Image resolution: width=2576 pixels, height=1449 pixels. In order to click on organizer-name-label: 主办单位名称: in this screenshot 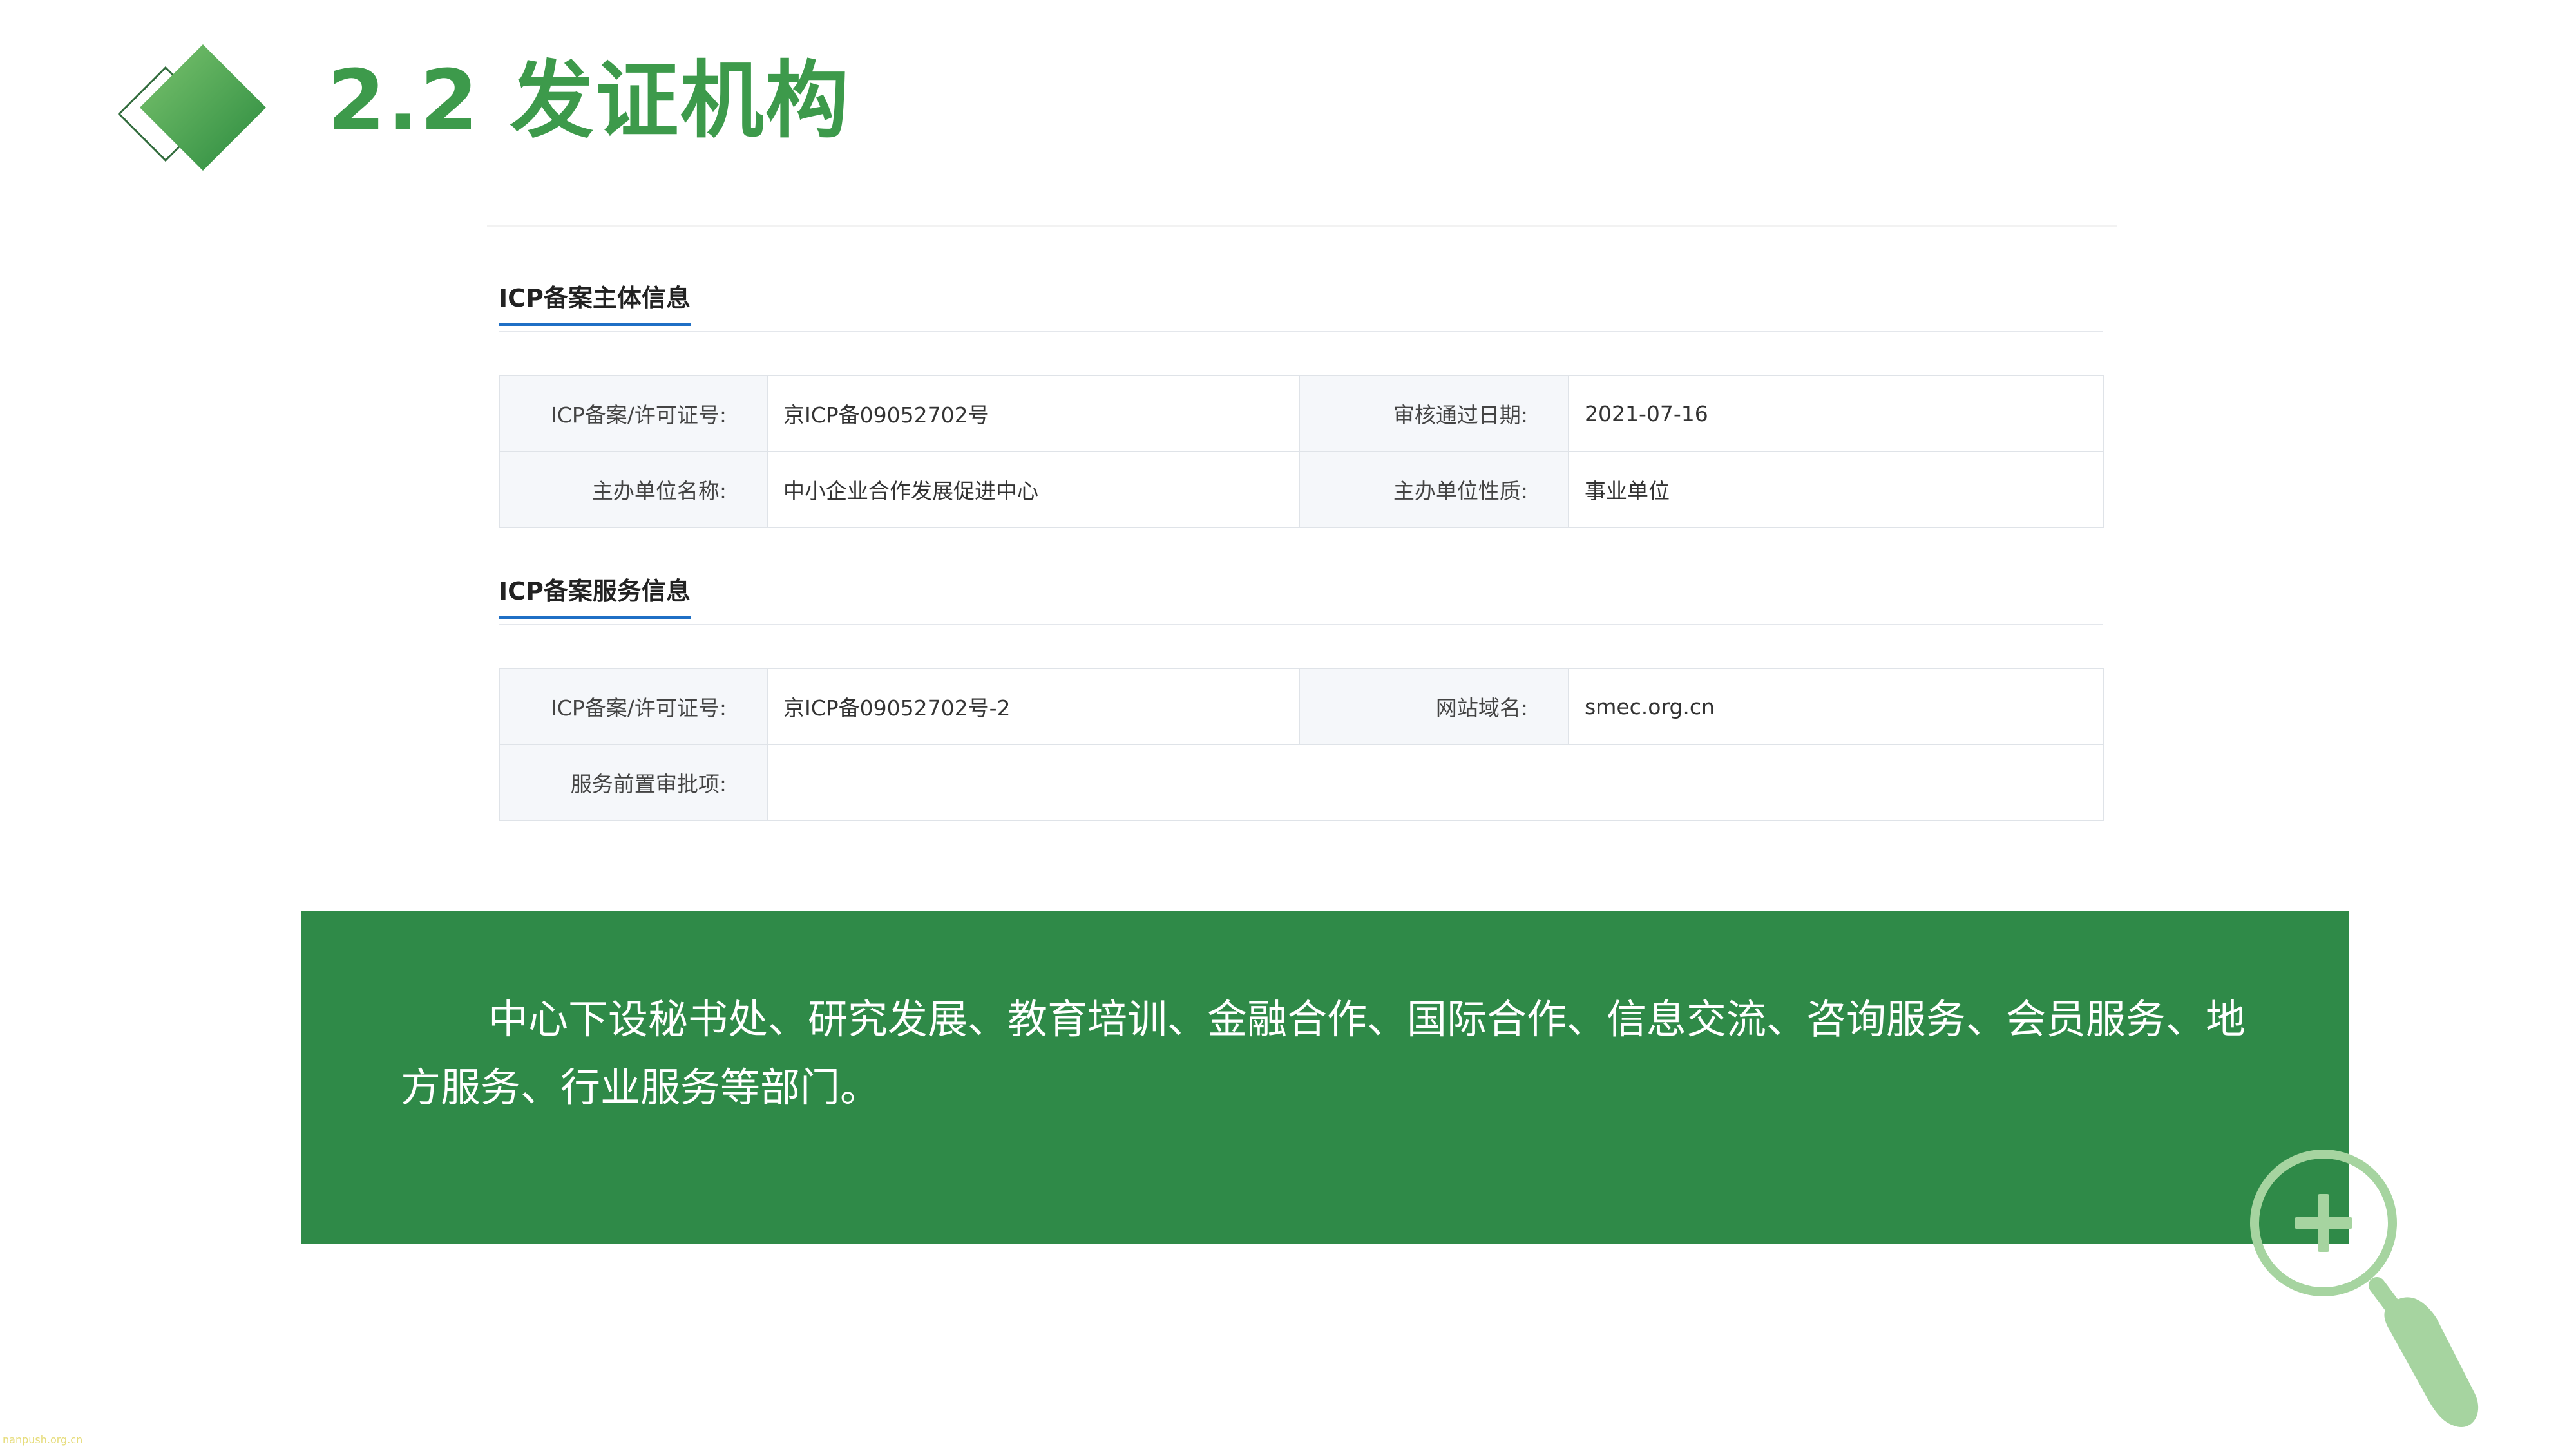, I will do `click(633, 490)`.